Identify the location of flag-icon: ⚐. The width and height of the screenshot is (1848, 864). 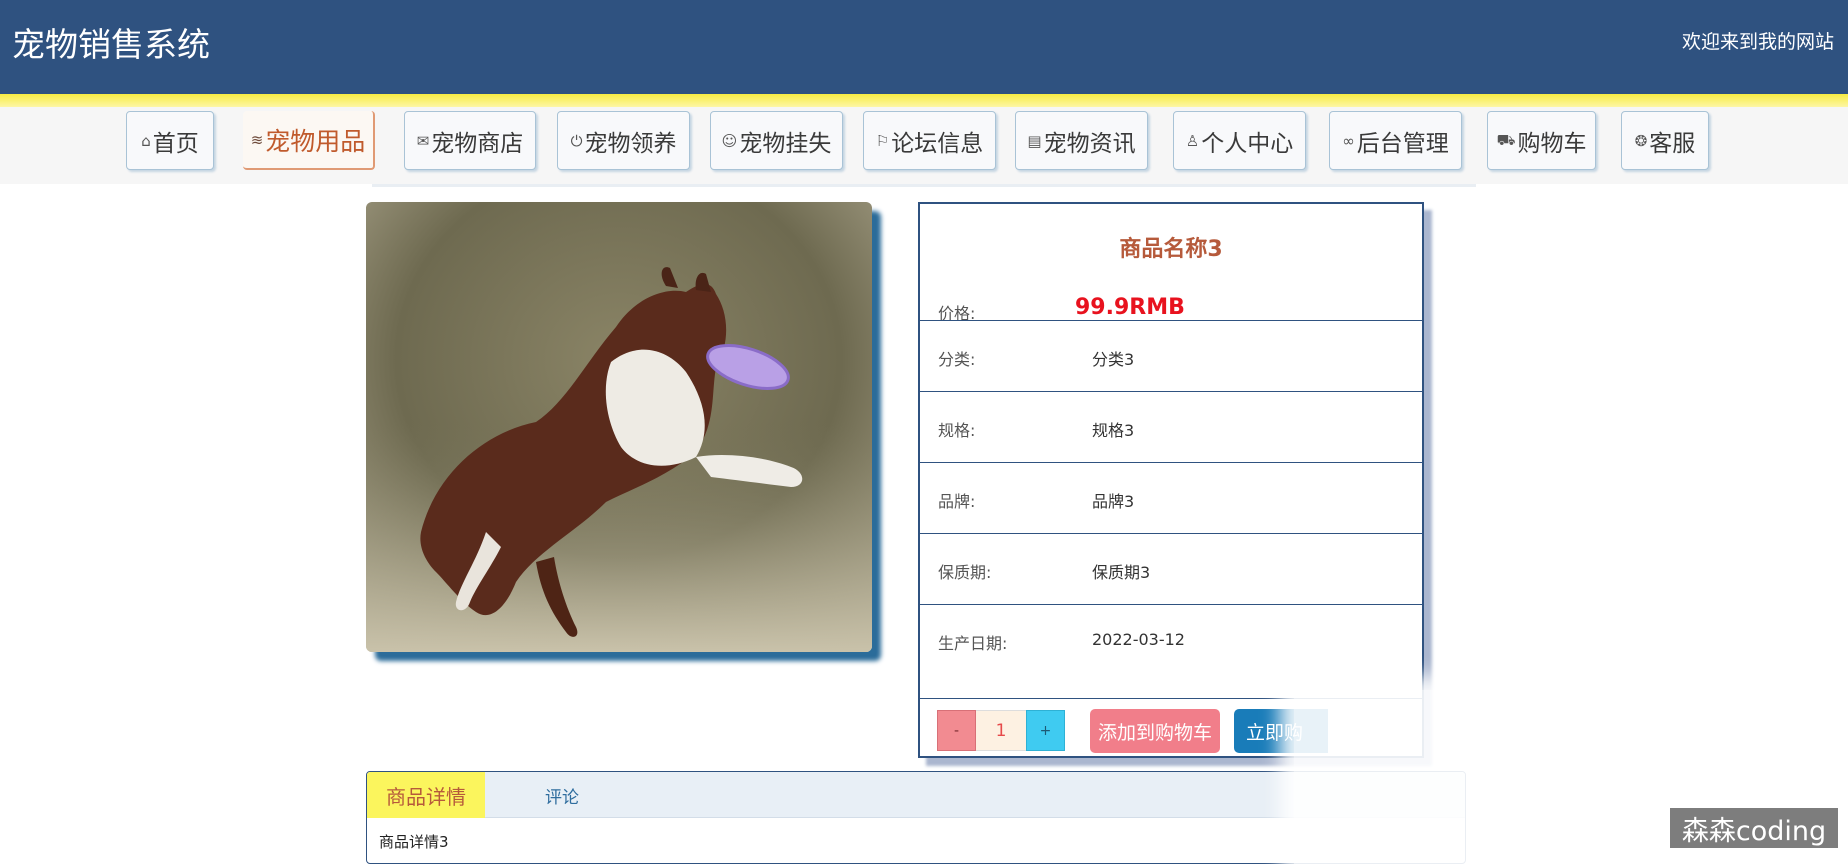
(882, 140).